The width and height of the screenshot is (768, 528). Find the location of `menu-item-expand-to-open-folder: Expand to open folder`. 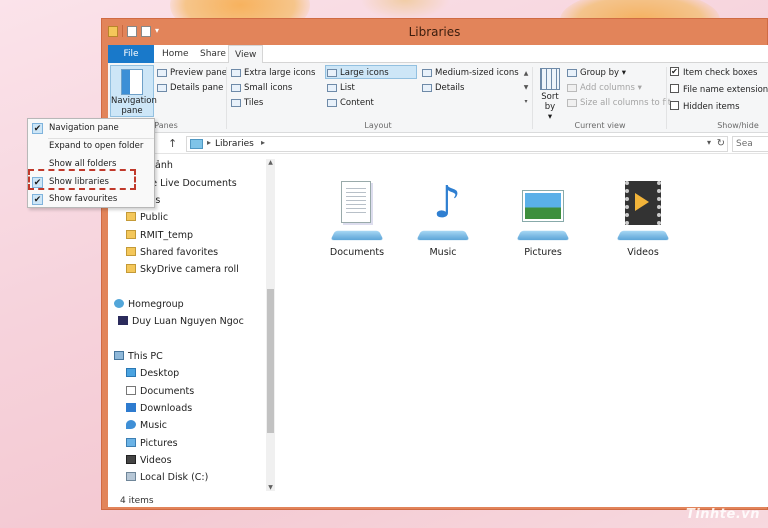

menu-item-expand-to-open-folder: Expand to open folder is located at coordinates (91, 146).